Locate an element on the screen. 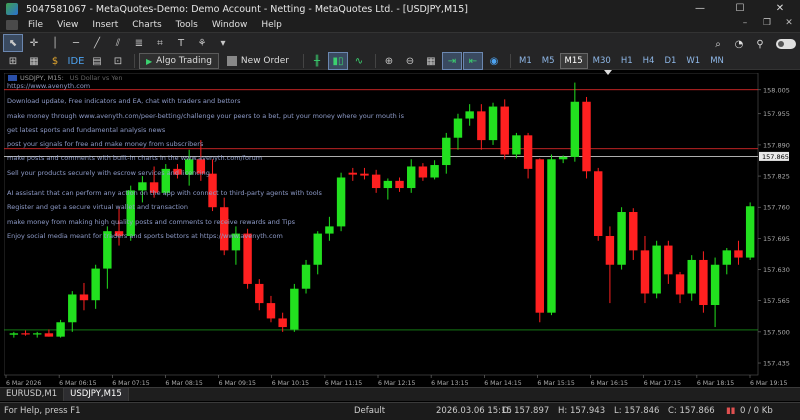  timeframe-m1: M1 is located at coordinates (525, 61).